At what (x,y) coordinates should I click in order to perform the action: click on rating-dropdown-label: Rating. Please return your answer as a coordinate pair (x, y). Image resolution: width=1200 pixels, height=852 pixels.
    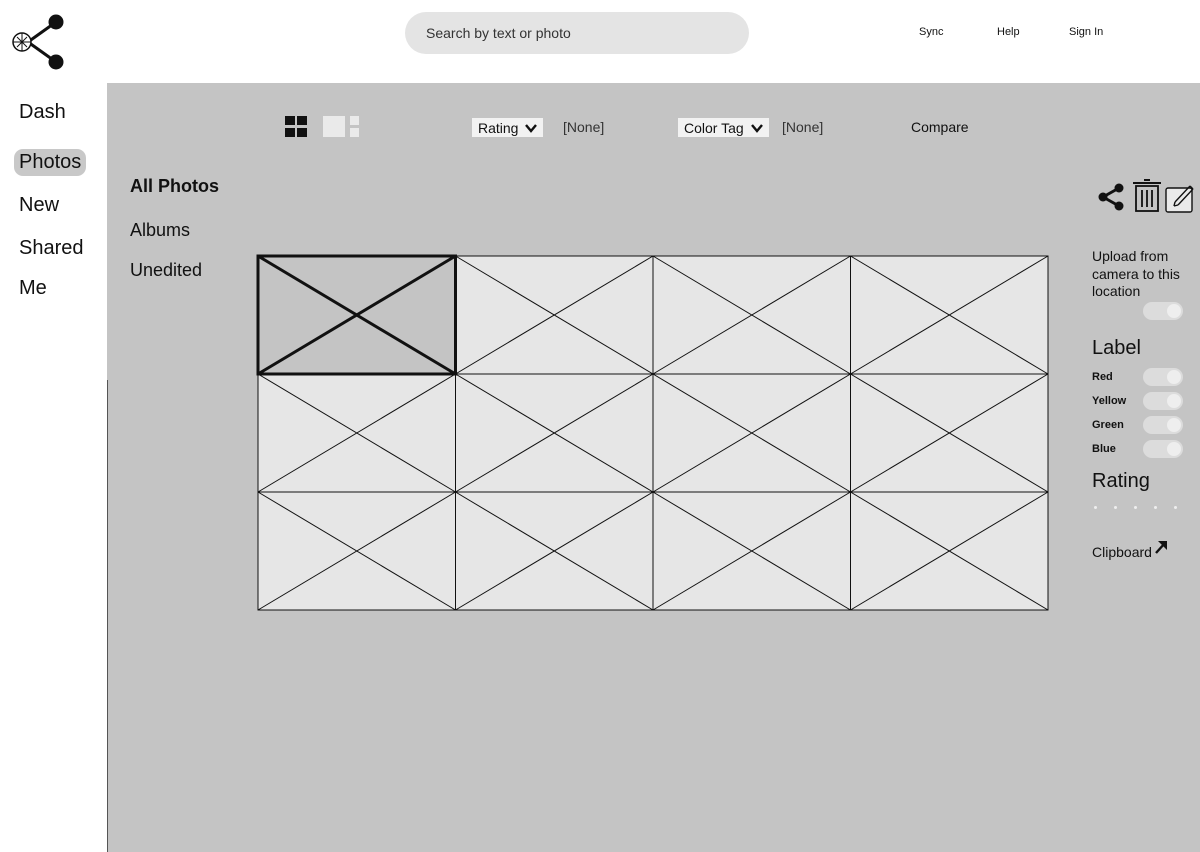
    Looking at the image, I should click on (498, 127).